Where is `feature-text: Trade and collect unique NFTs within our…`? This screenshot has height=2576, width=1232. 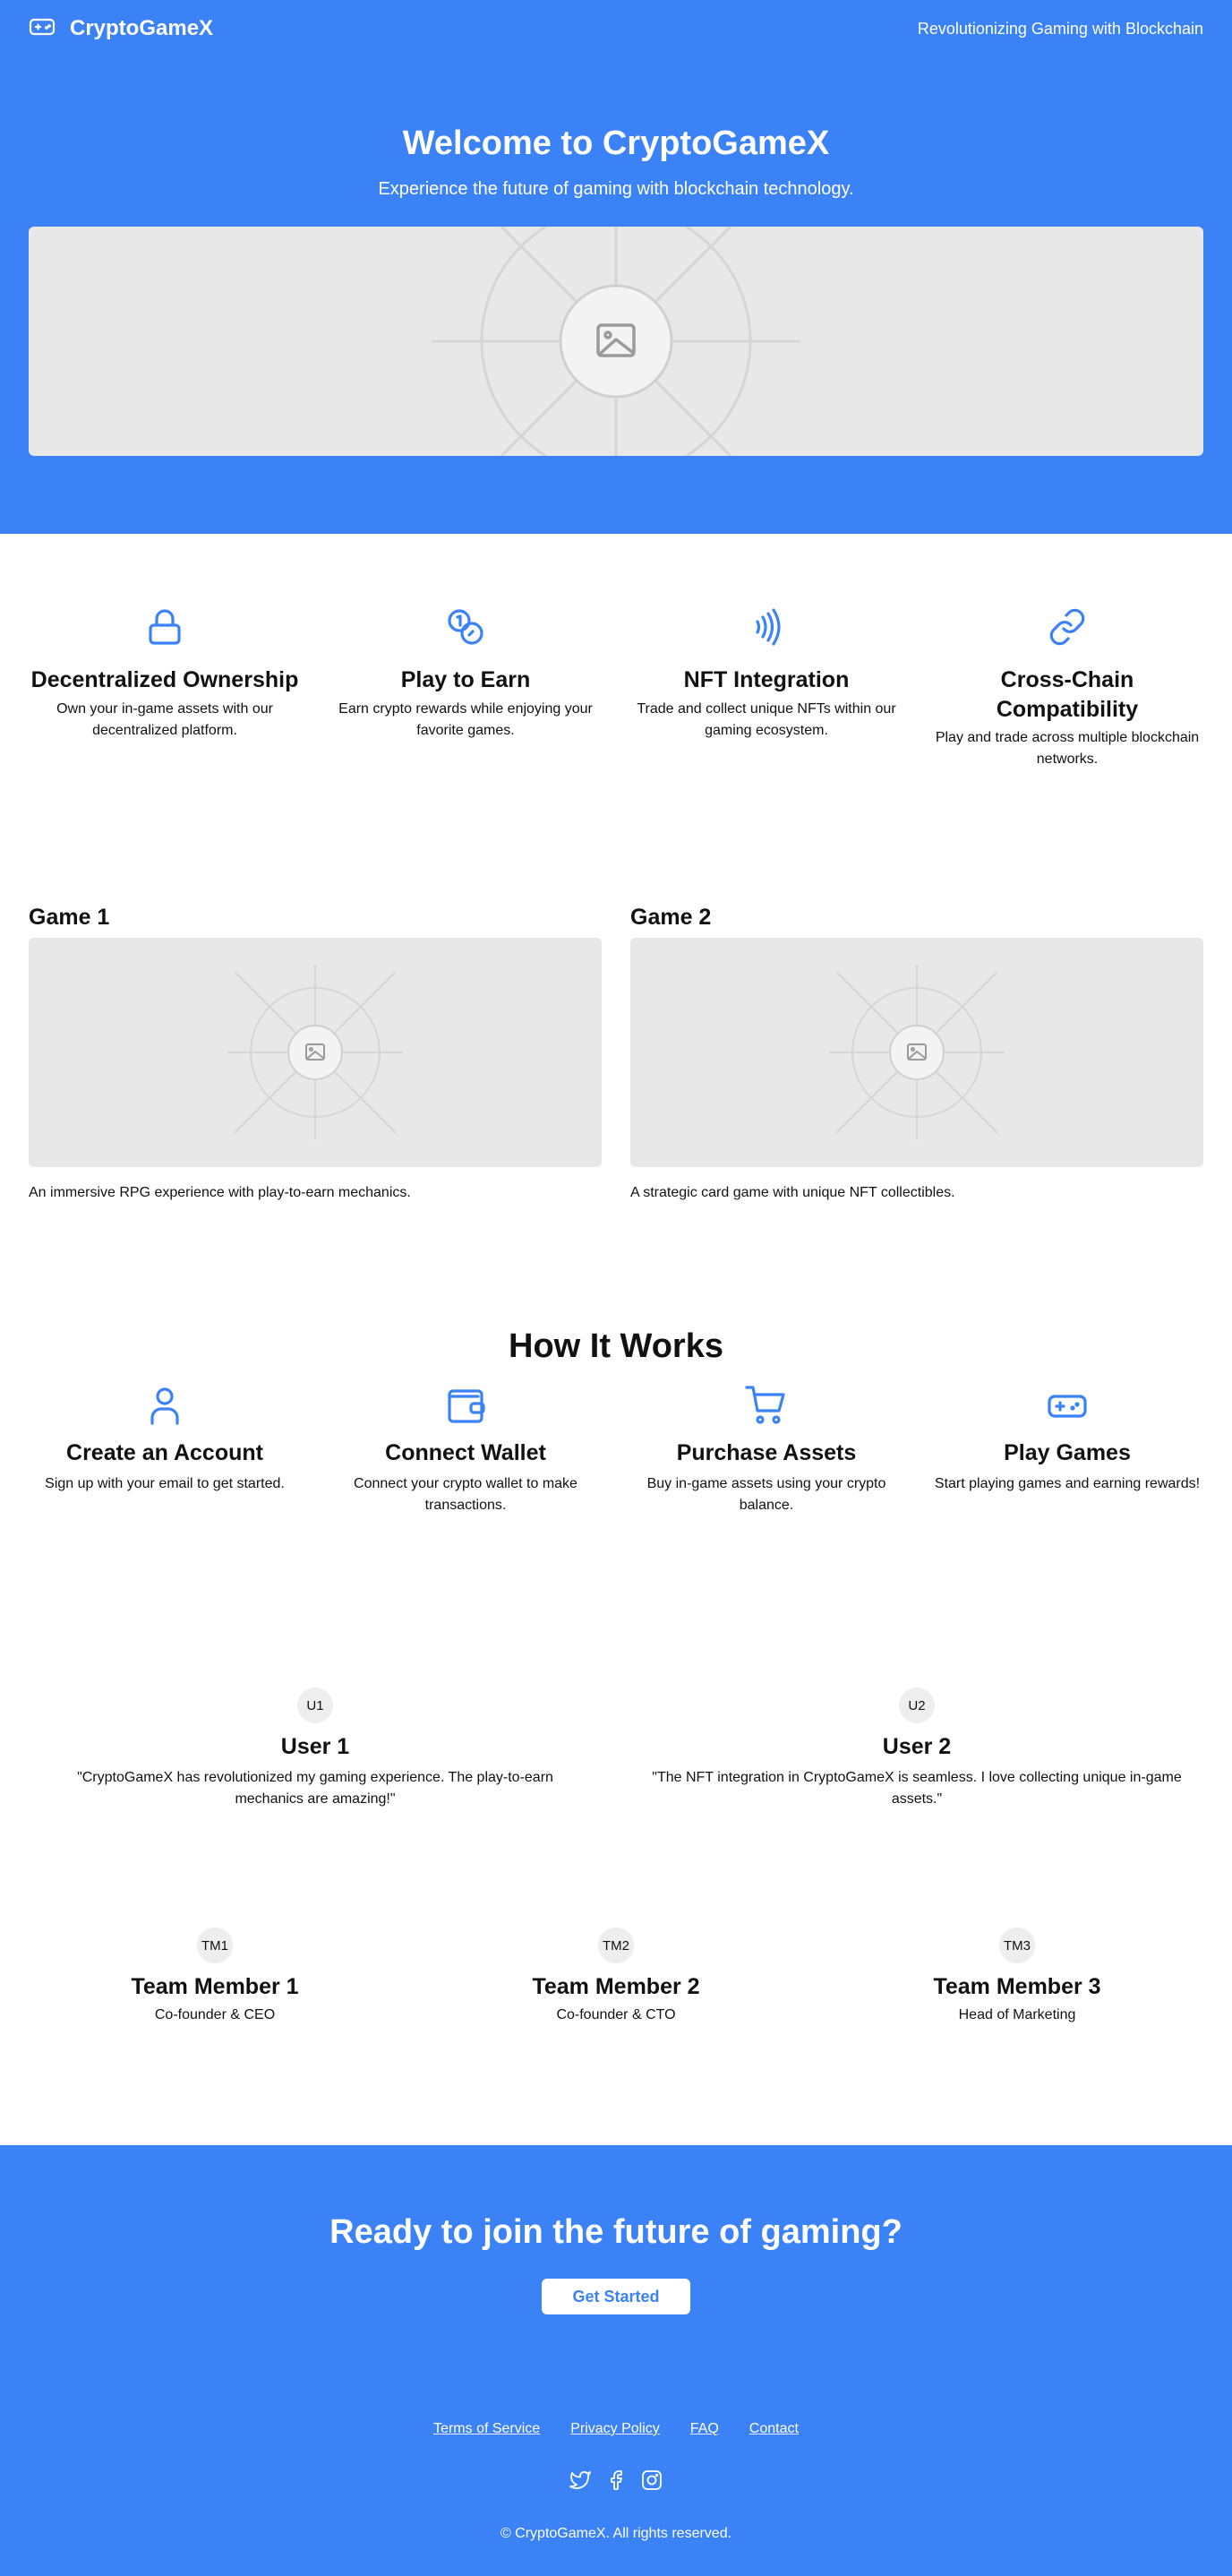
feature-text: Trade and collect unique NFTs within our… is located at coordinates (766, 719).